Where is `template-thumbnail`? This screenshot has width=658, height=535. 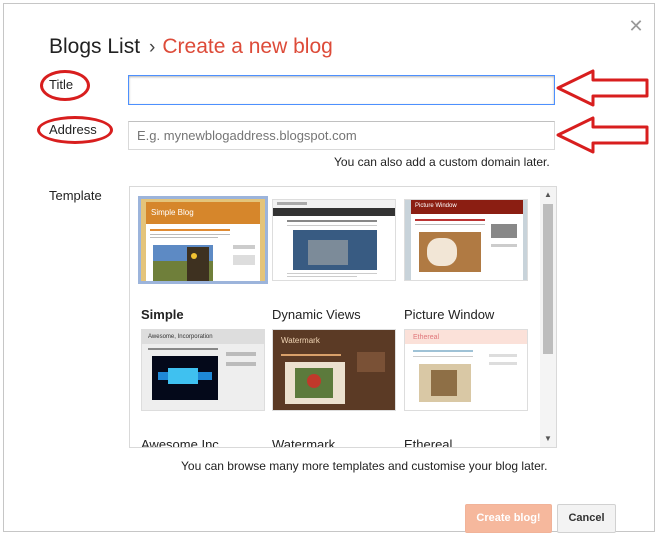
template-thumbnail is located at coordinates (334, 240).